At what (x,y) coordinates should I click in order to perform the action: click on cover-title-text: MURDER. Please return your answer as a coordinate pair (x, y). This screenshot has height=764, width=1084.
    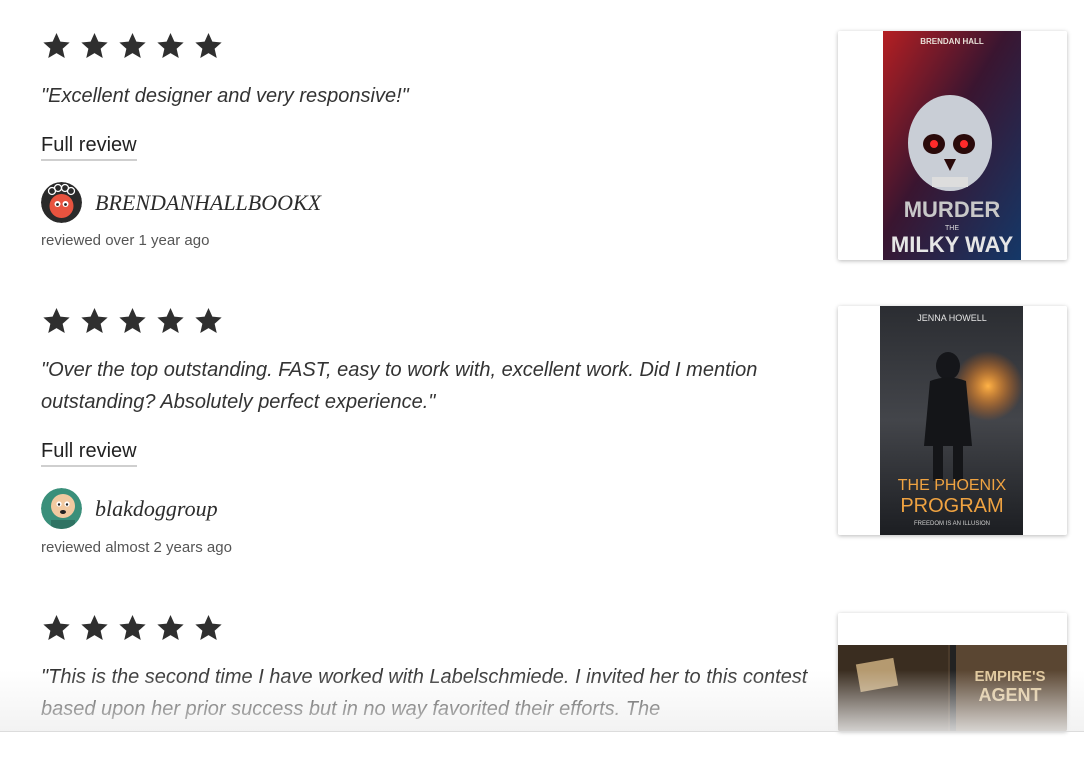
    Looking at the image, I should click on (952, 209).